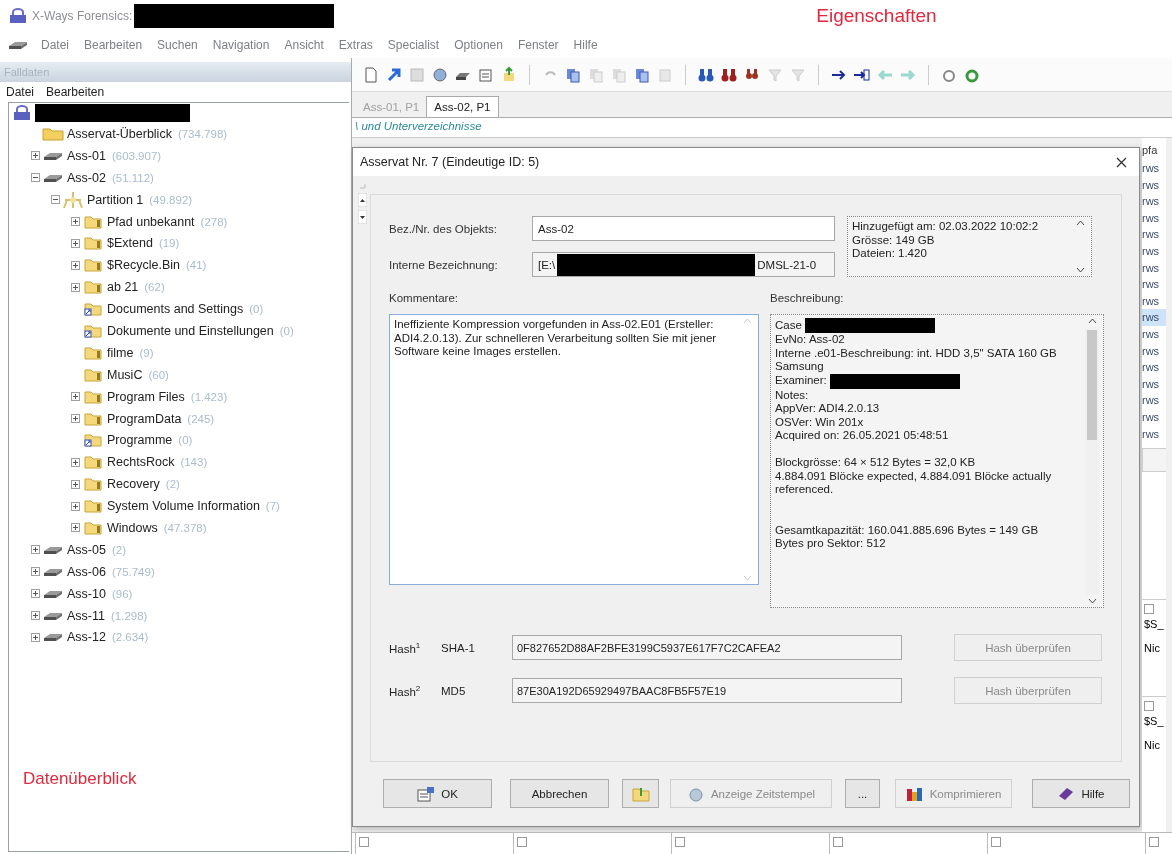  I want to click on dialog-button: OK, so click(437, 793).